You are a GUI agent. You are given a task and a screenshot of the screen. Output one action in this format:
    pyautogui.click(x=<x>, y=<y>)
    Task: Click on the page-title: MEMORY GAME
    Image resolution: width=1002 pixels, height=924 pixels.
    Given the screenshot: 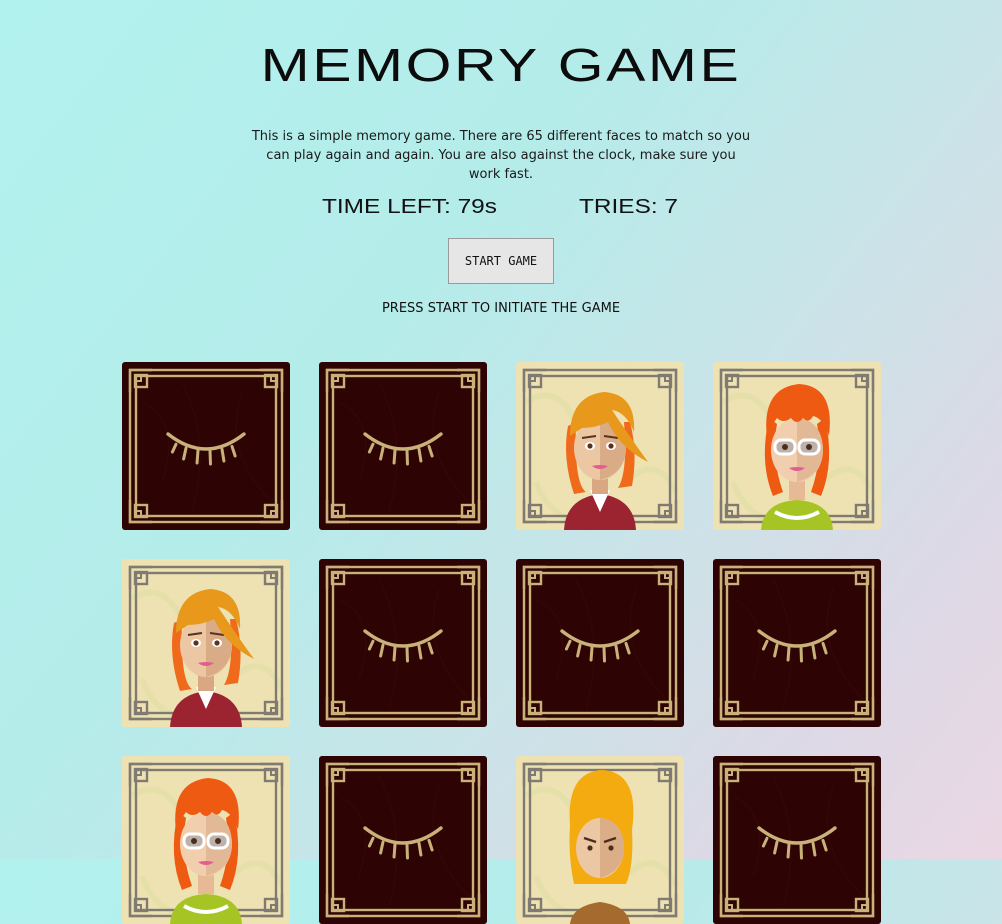 What is the action you would take?
    pyautogui.click(x=501, y=65)
    